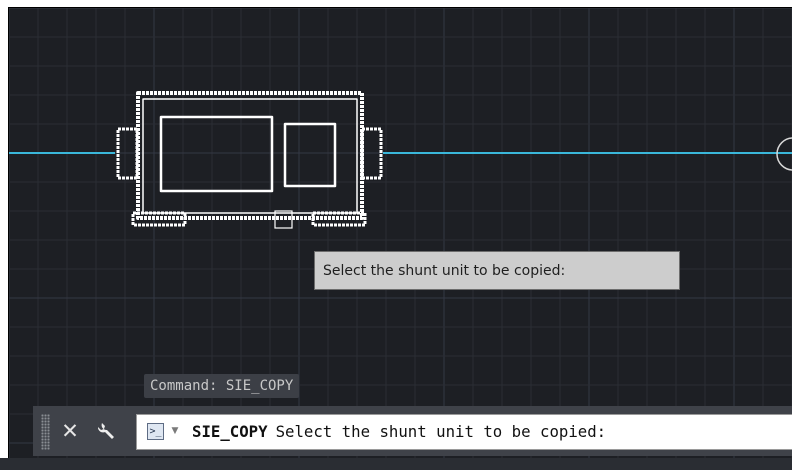 The width and height of the screenshot is (792, 470). I want to click on command-history-text: Command: SIE_COPY, so click(222, 386).